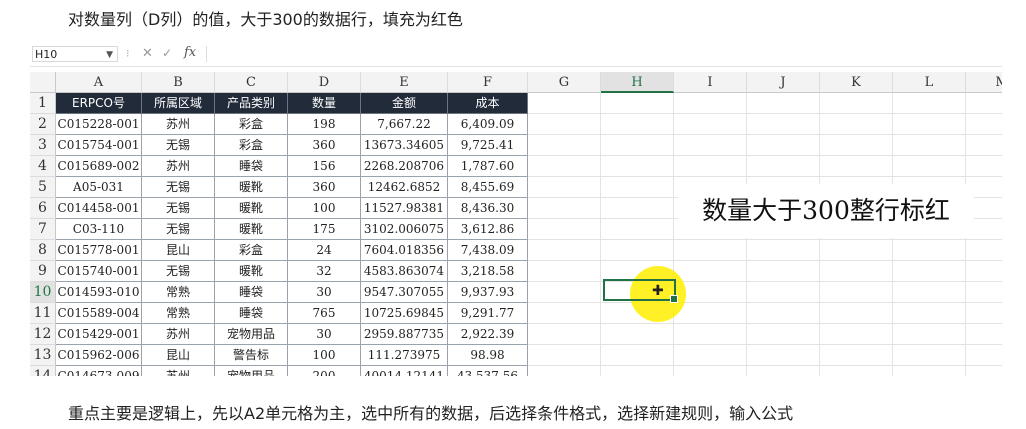 This screenshot has width=1026, height=429. What do you see at coordinates (564, 82) in the screenshot?
I see `column-header-g: G` at bounding box center [564, 82].